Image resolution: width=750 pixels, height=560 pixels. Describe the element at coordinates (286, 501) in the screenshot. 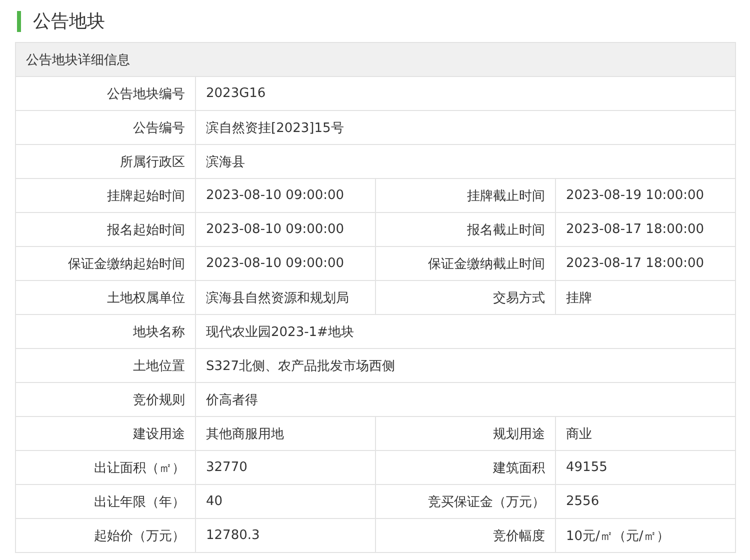

I see `field-value: 40` at that location.